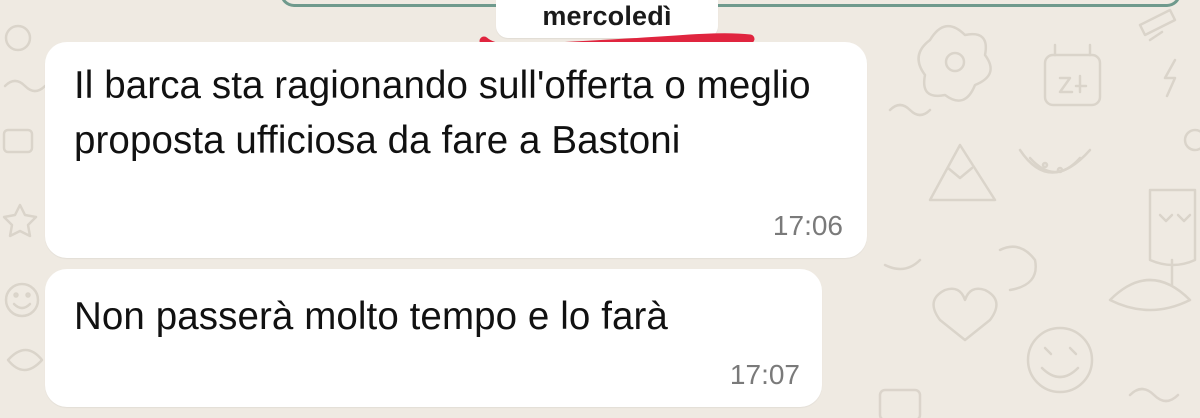 The width and height of the screenshot is (1200, 418). I want to click on doodle-flower-icon, so click(954, 63).